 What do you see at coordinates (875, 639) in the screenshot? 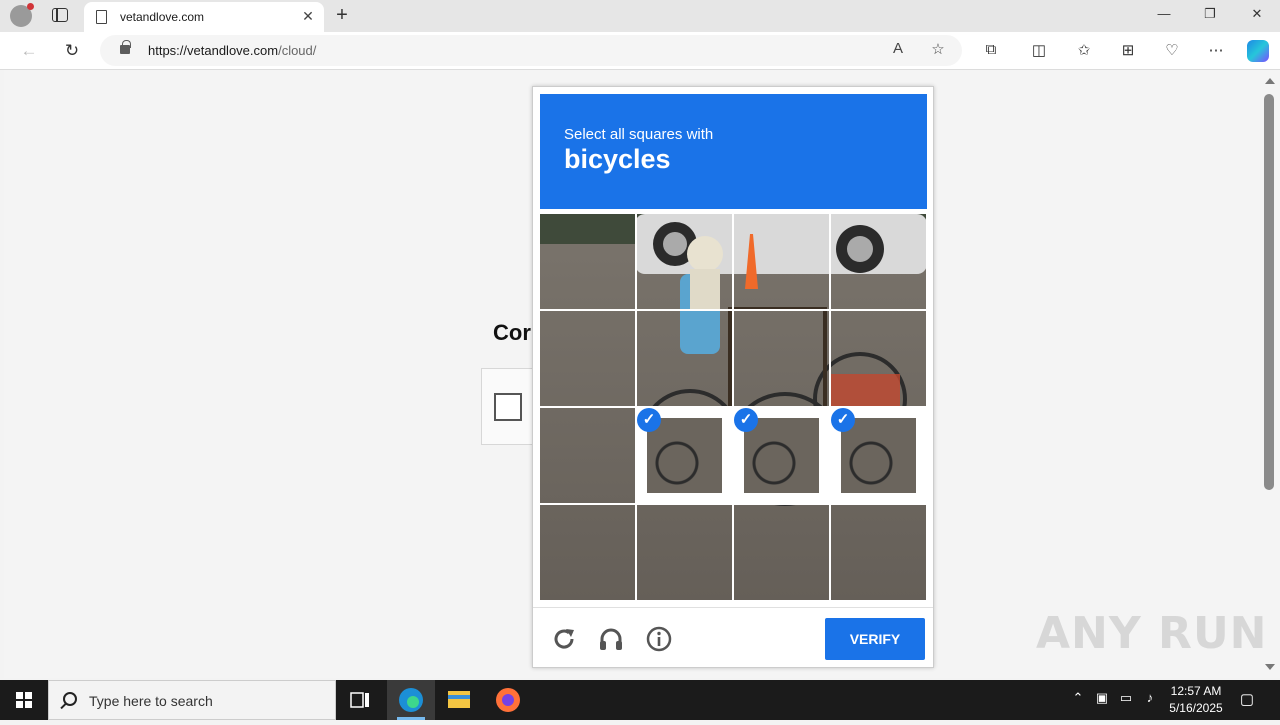
I see `verify-button: VERIFY` at bounding box center [875, 639].